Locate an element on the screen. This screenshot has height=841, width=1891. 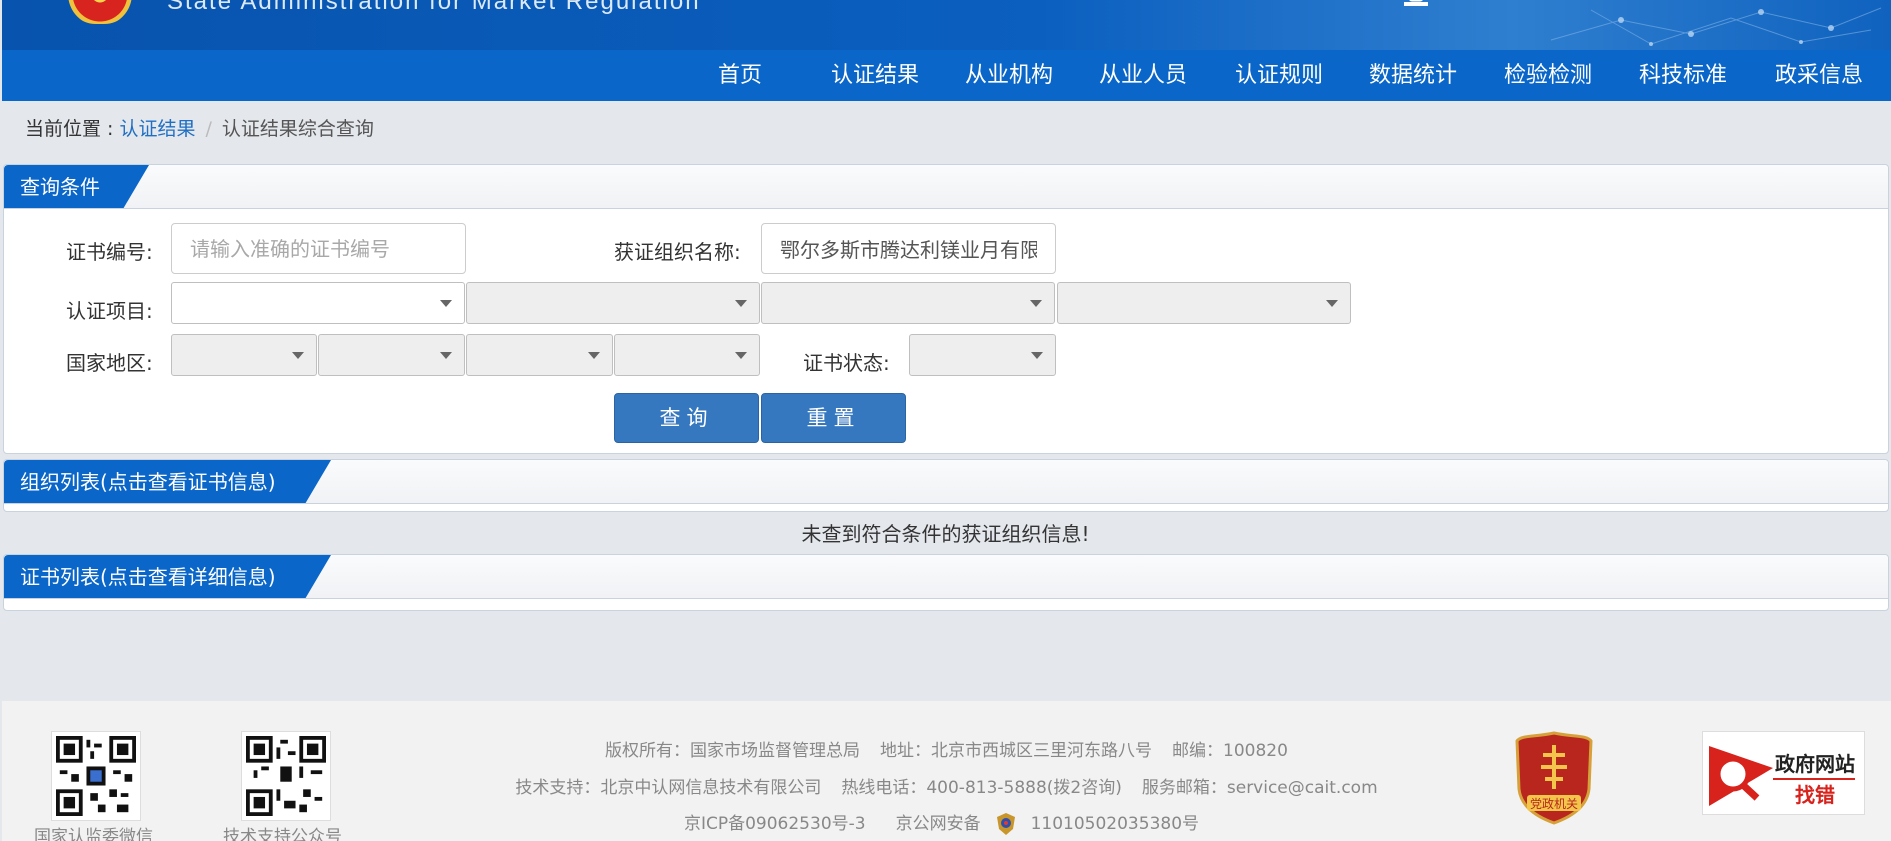
org-name-input is located at coordinates (908, 248).